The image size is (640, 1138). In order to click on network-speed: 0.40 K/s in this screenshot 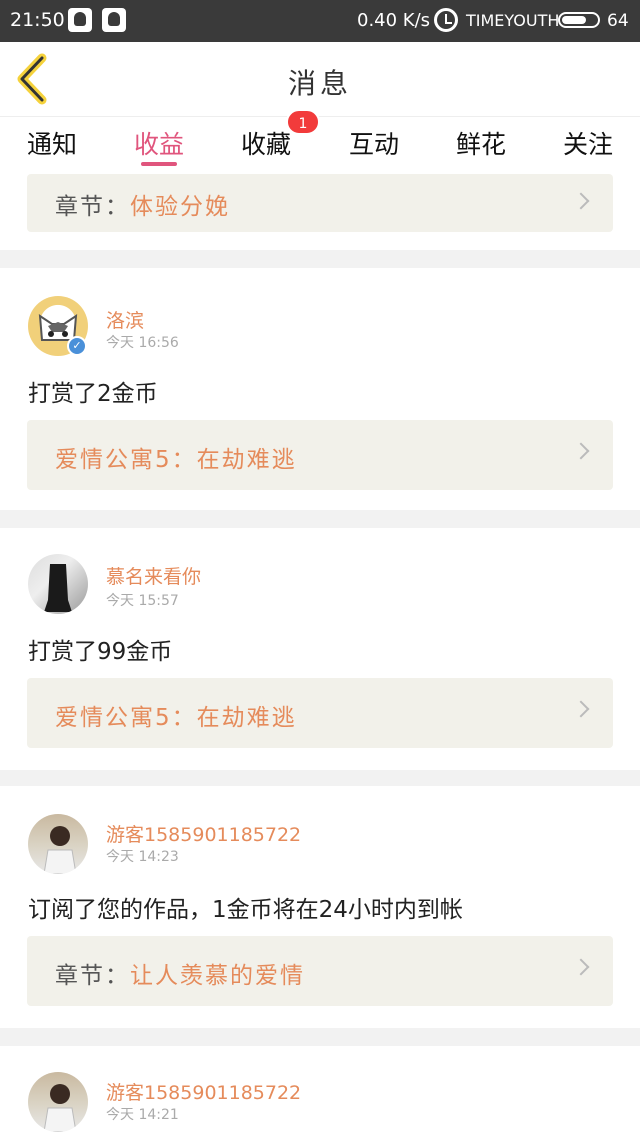, I will do `click(394, 20)`.